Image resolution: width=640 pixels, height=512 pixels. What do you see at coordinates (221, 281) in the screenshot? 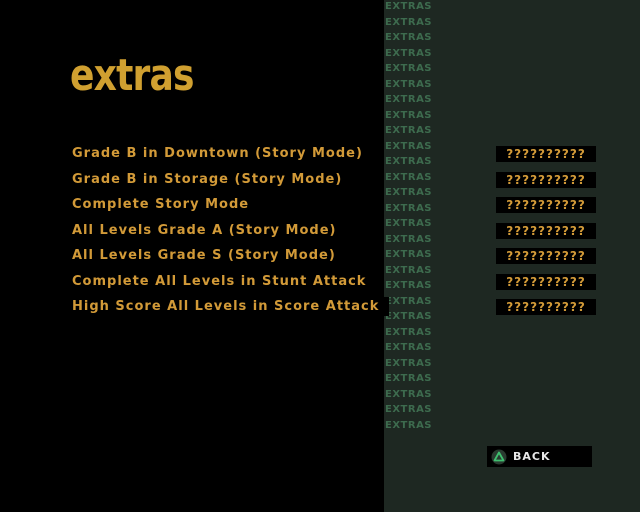
I see `extras-requirement: Complete All Levels in Stunt Attack` at bounding box center [221, 281].